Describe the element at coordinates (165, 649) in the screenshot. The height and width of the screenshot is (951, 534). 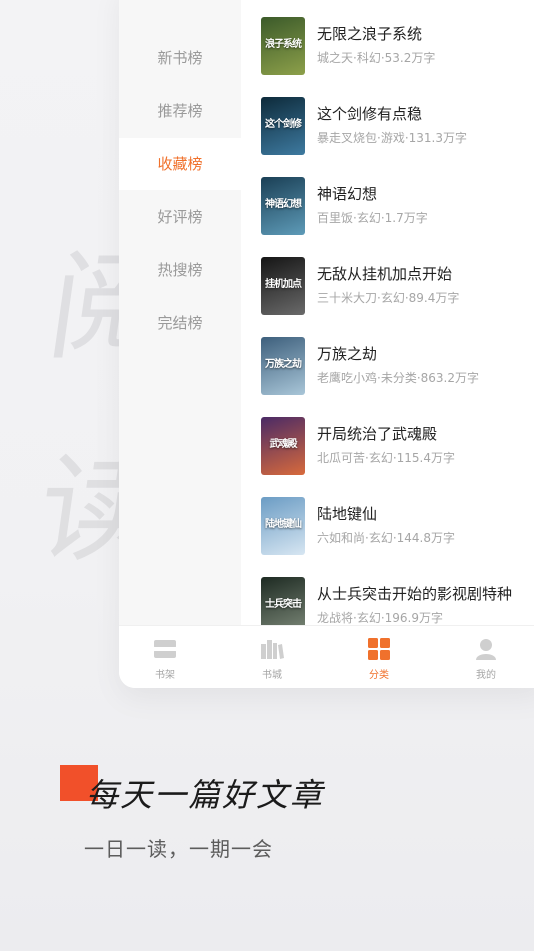
I see `bookshelf-icon` at that location.